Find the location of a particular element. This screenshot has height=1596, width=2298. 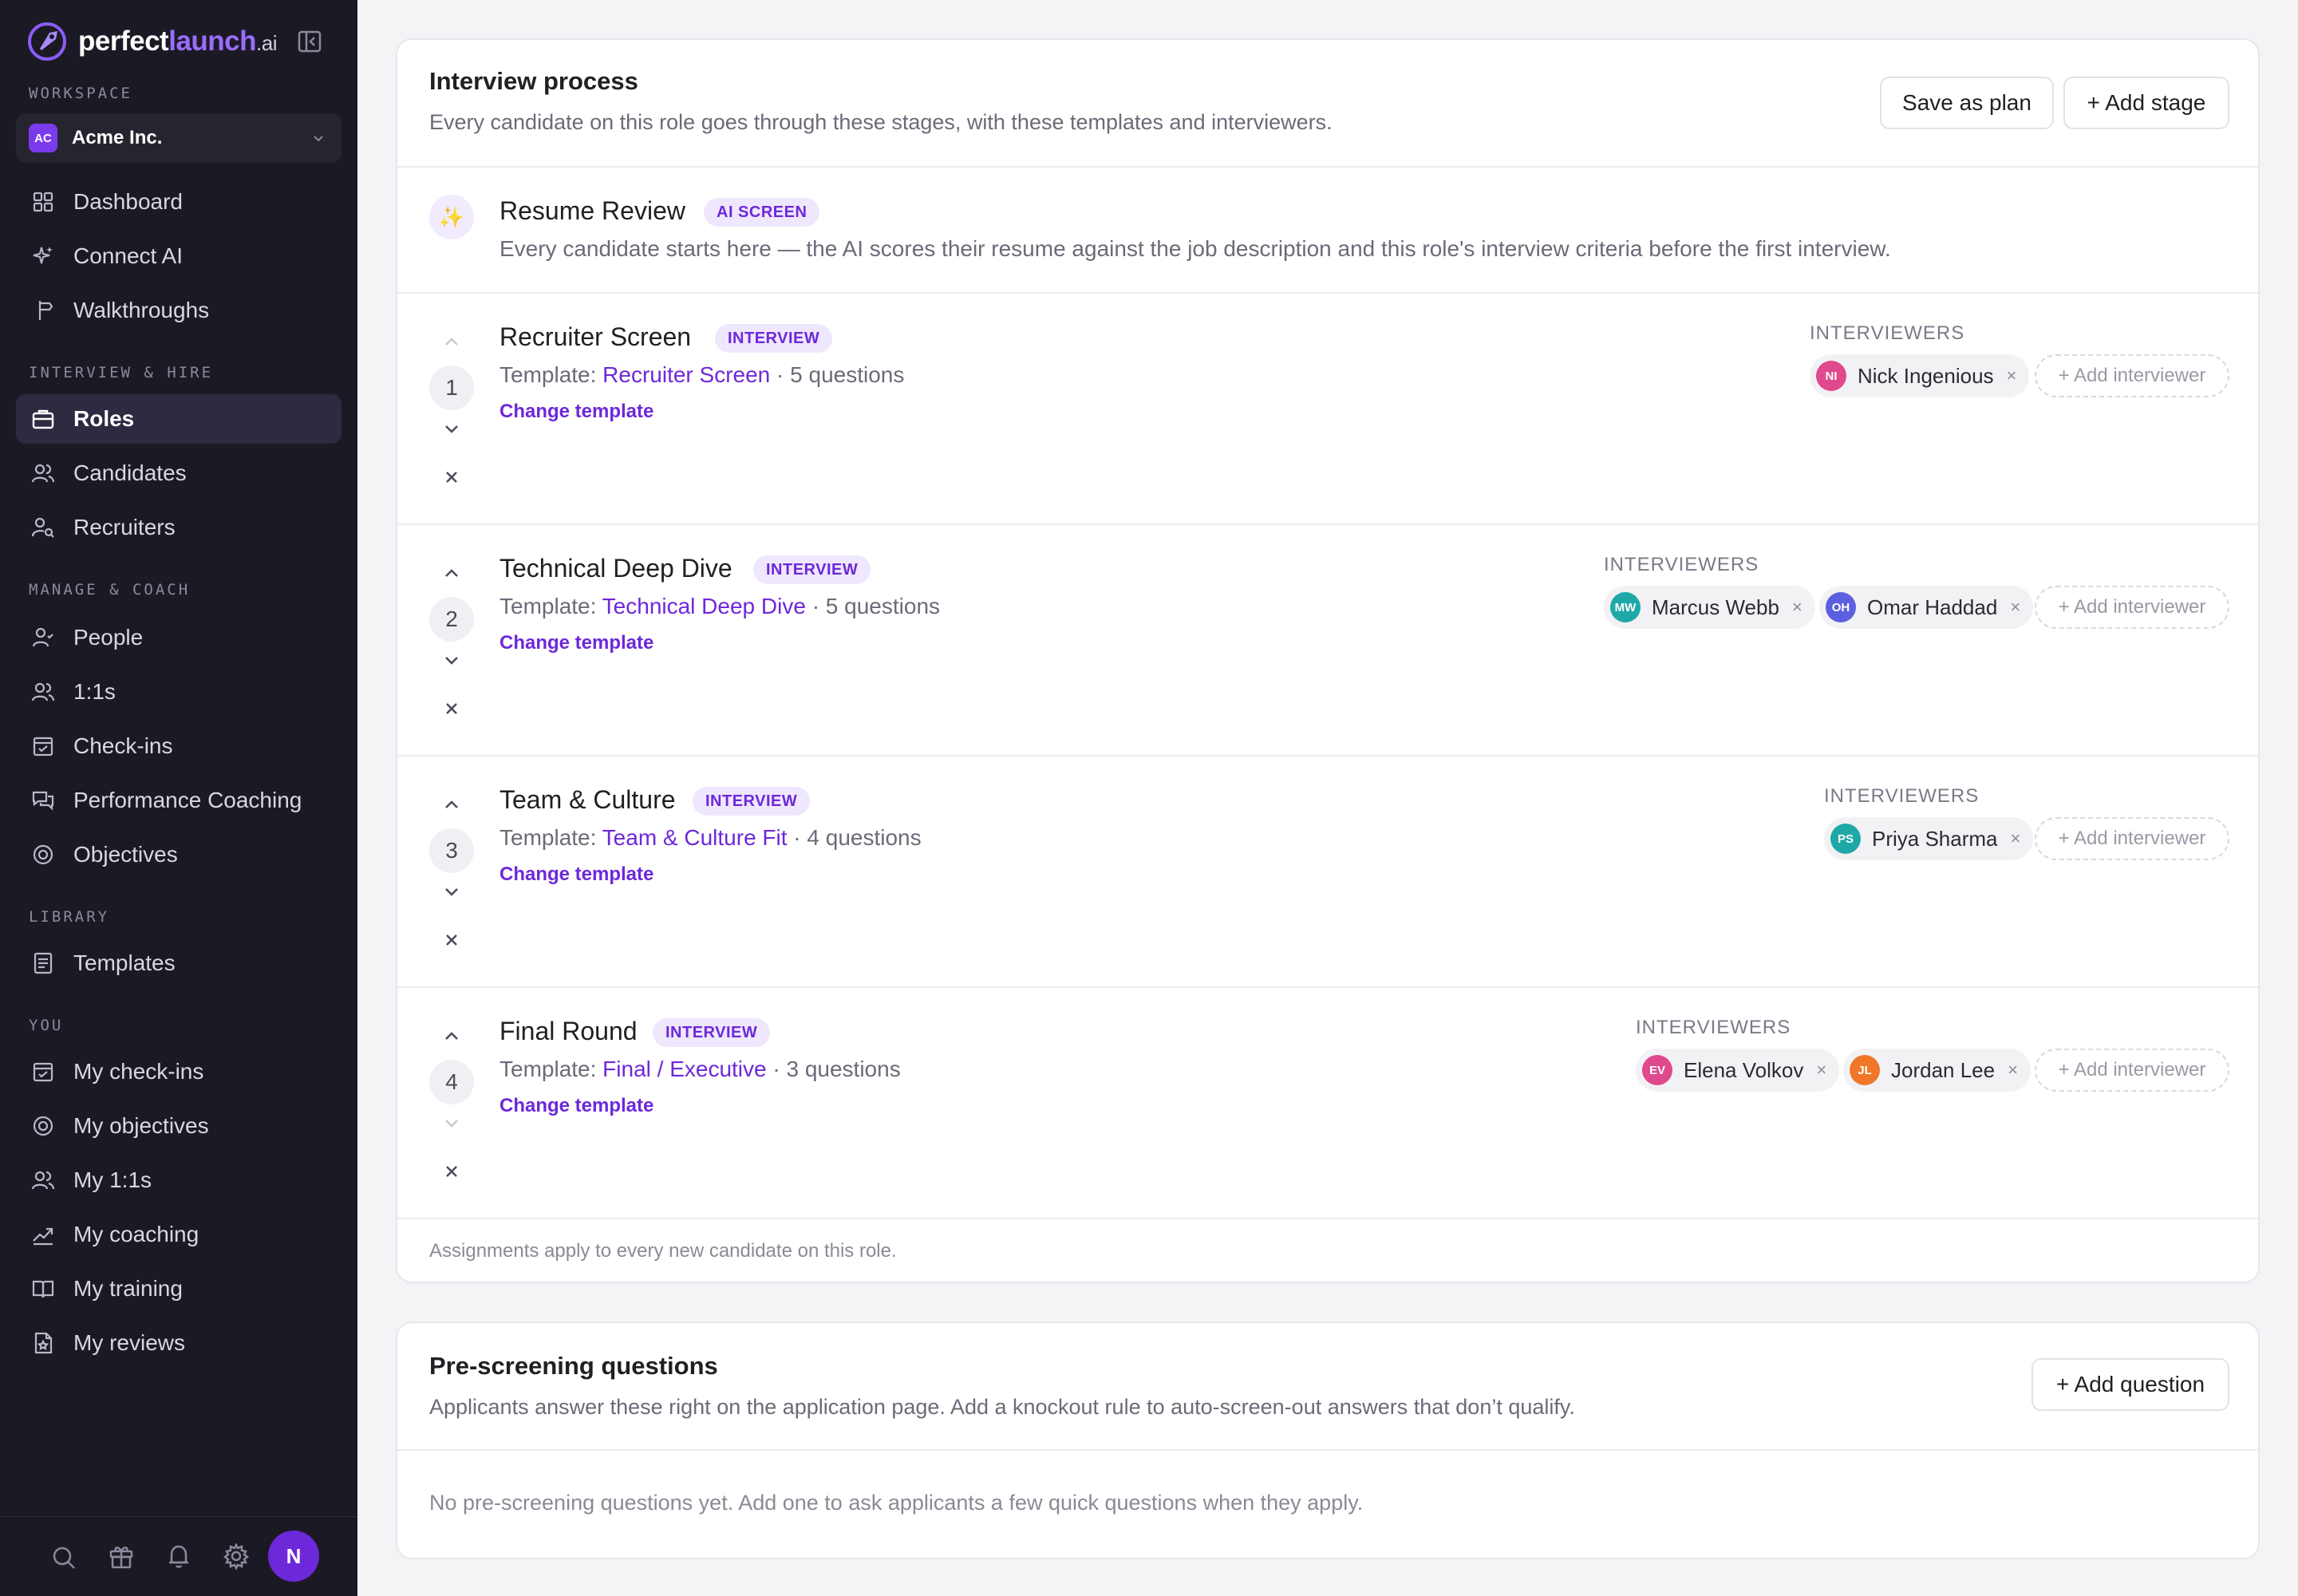

sidebar-item-label: My coaching is located at coordinates (136, 1234).